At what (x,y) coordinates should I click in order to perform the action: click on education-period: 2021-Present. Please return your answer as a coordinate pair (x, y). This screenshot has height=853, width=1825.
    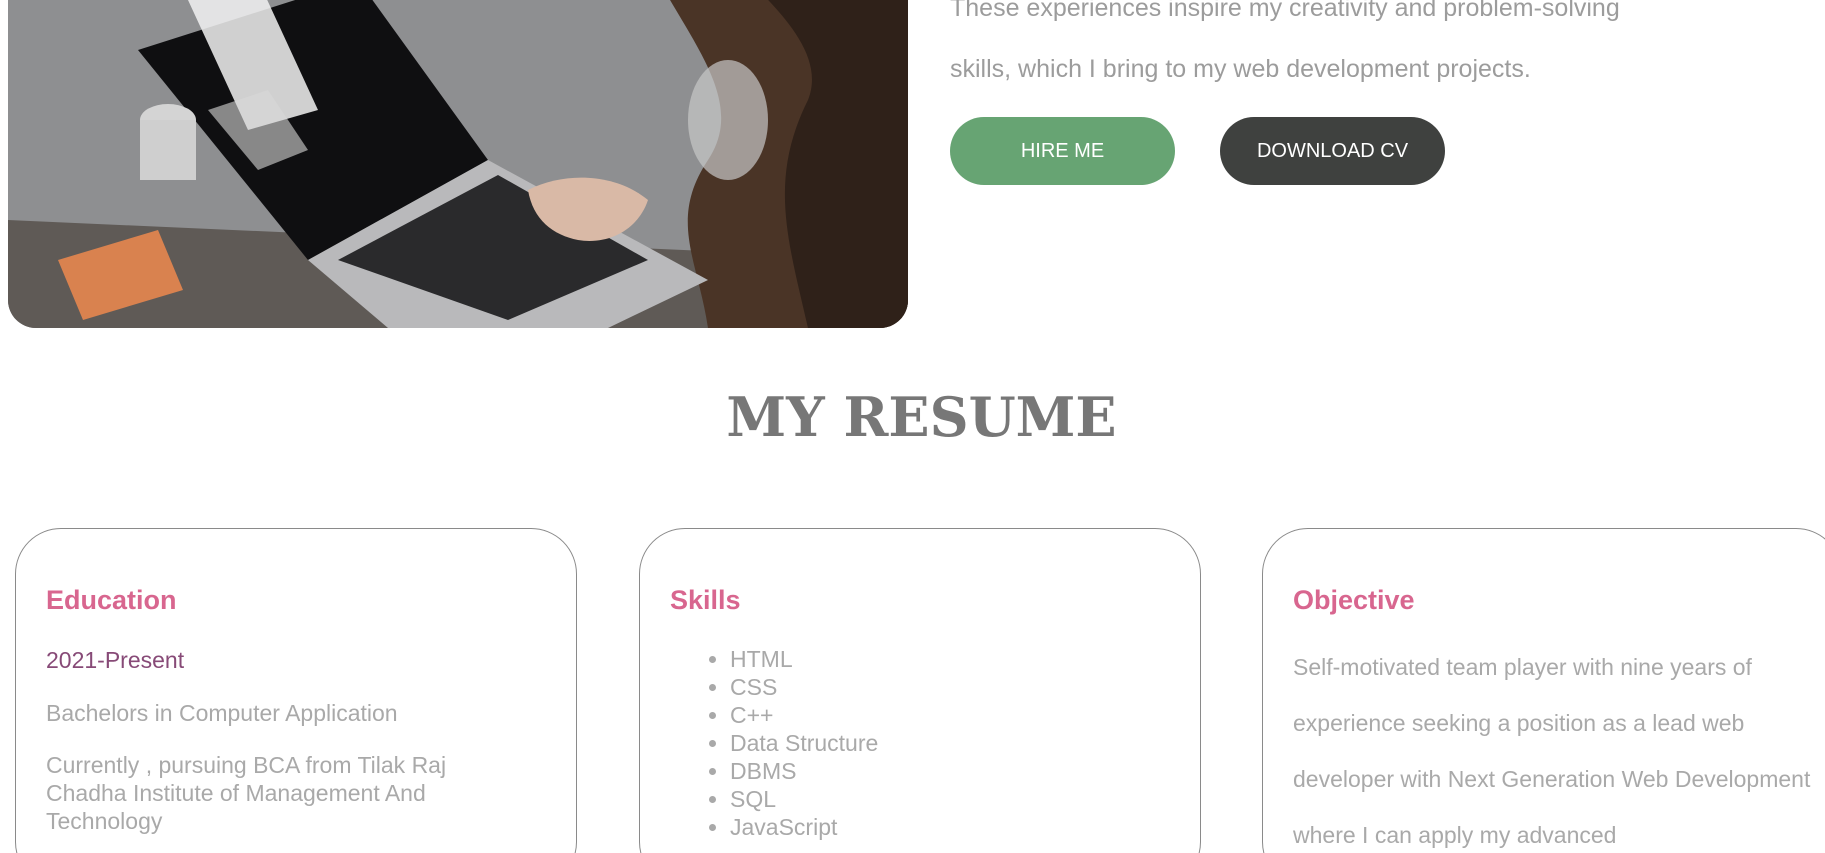
    Looking at the image, I should click on (115, 660).